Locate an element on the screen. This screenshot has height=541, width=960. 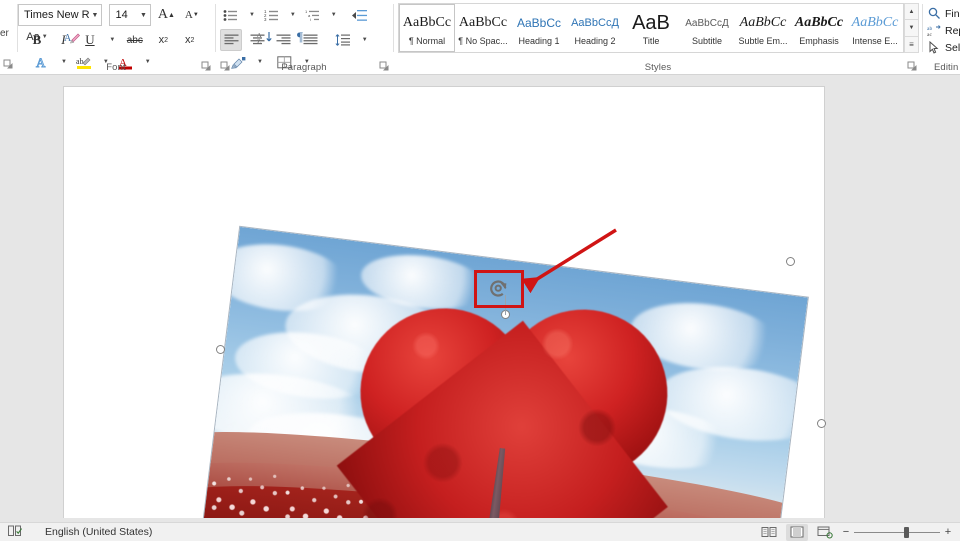
align-right-button is located at coordinates (284, 40).